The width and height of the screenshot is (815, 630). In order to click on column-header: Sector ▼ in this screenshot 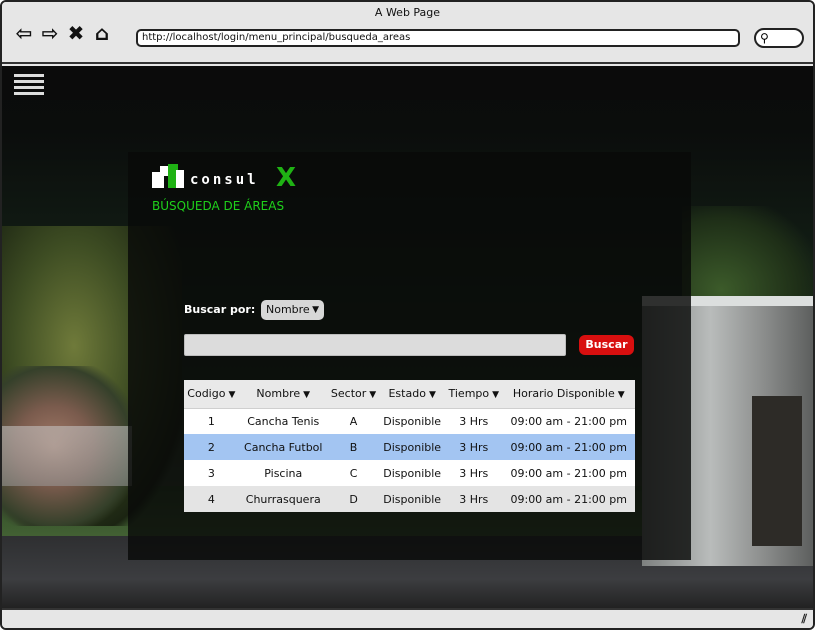, I will do `click(353, 394)`.